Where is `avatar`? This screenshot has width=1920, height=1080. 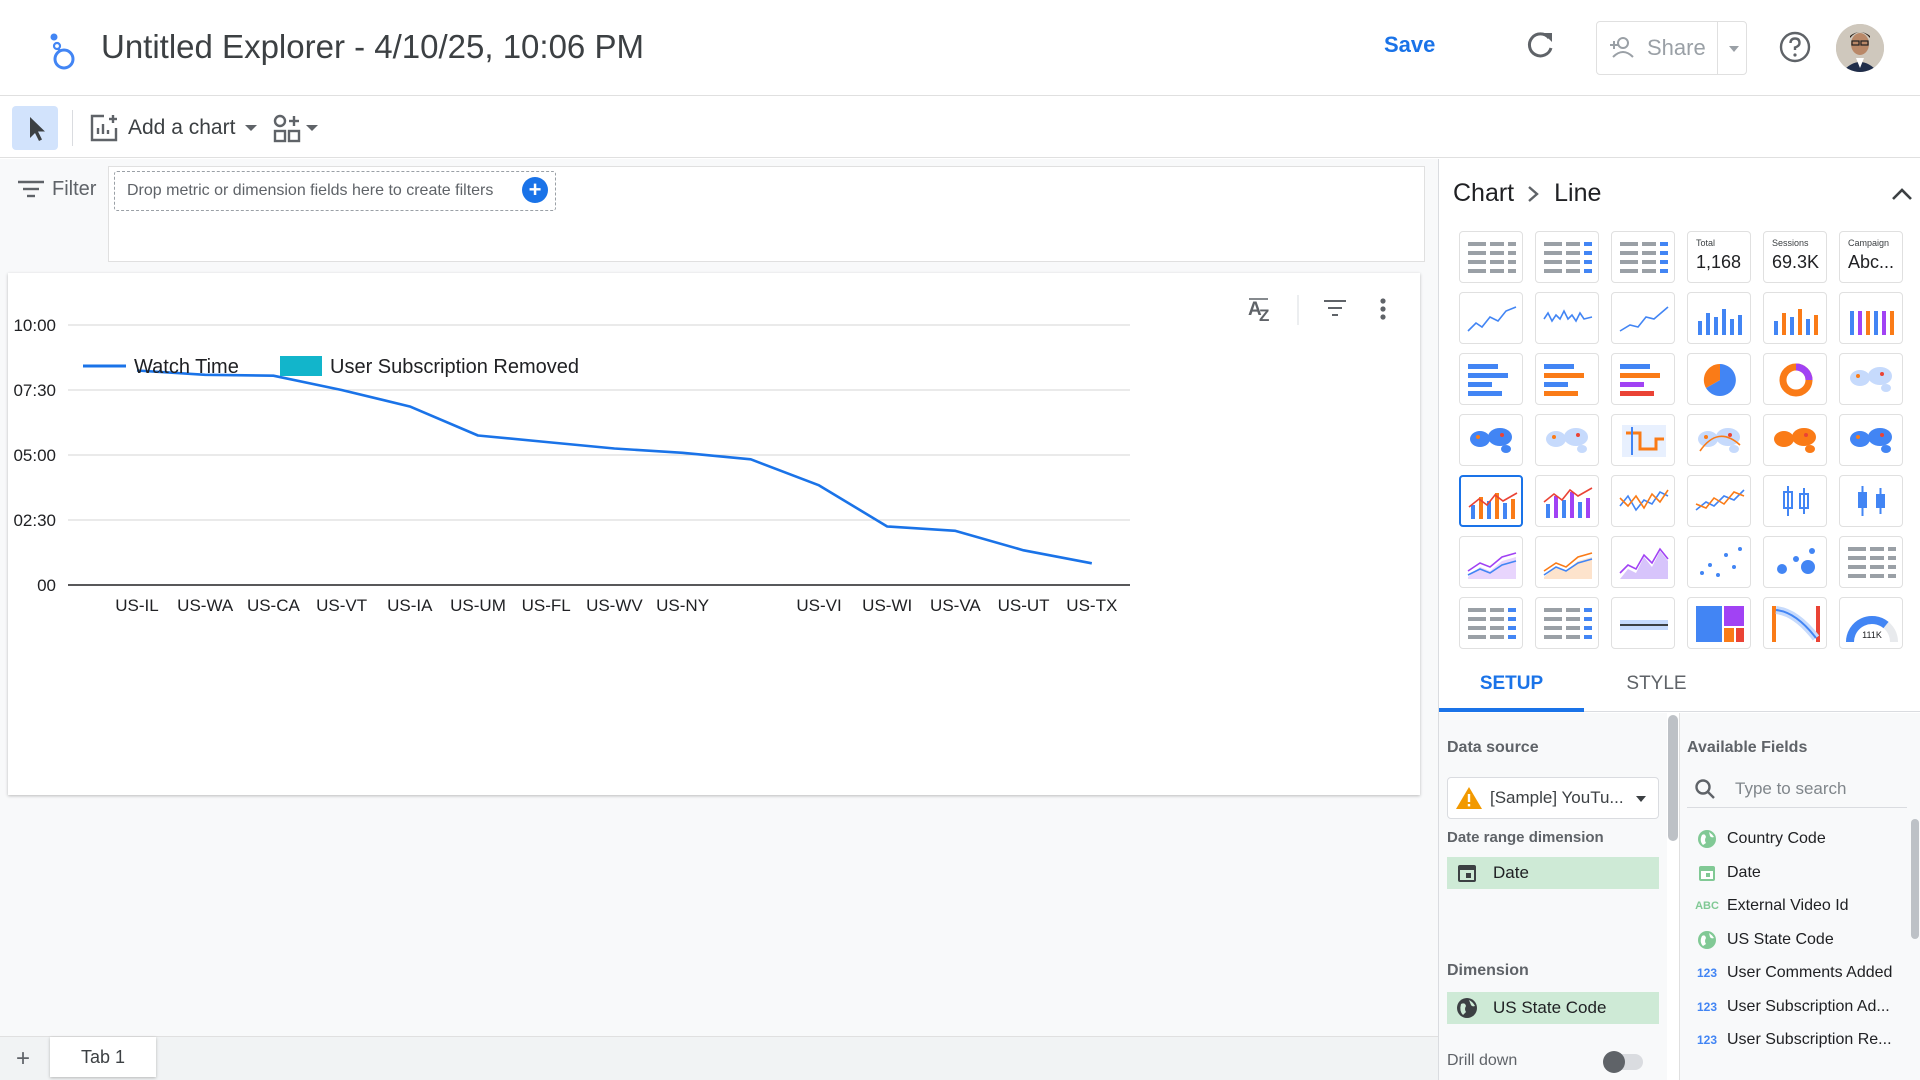 avatar is located at coordinates (1860, 48).